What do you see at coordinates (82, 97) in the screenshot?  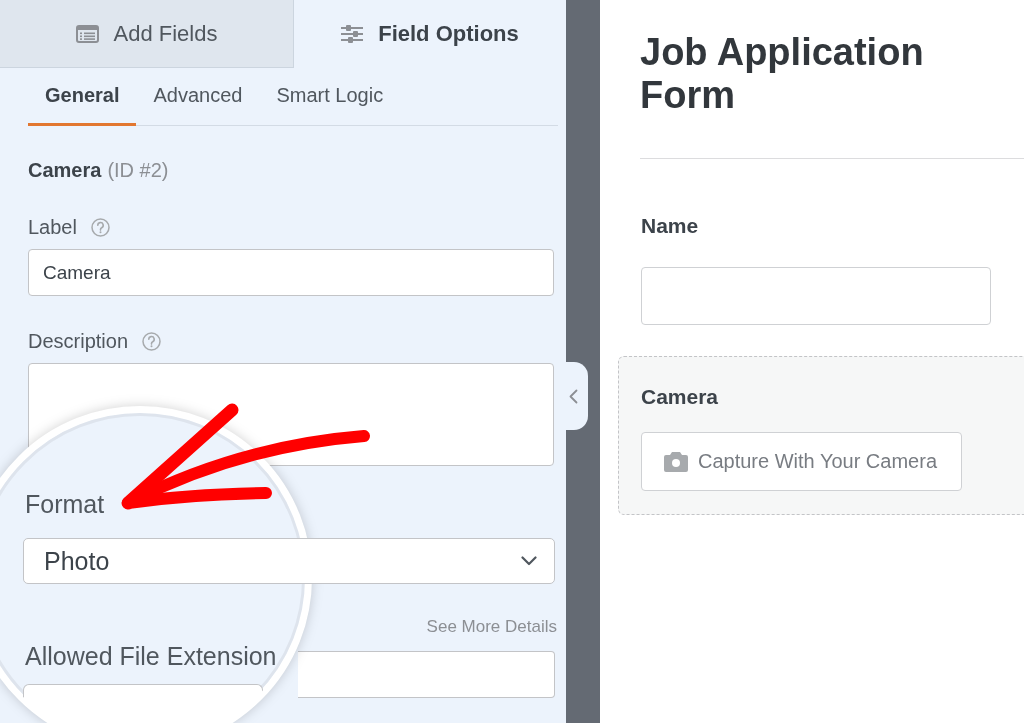 I see `settings-tab: General` at bounding box center [82, 97].